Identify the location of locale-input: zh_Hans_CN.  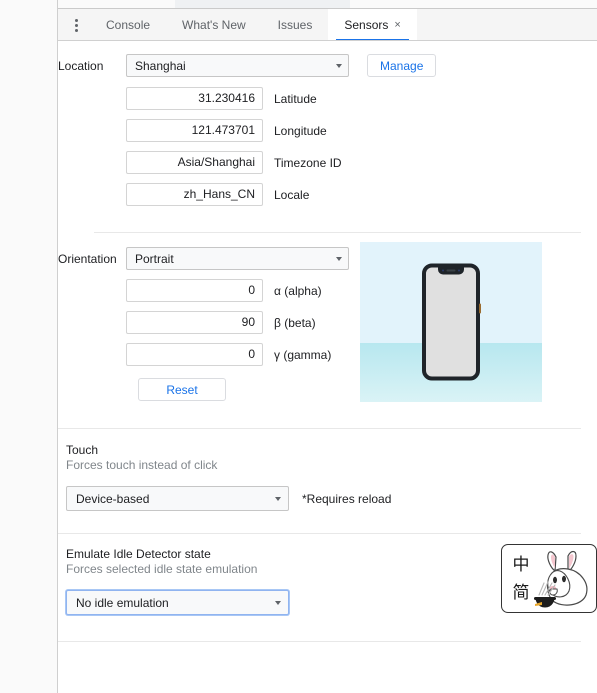
(194, 194).